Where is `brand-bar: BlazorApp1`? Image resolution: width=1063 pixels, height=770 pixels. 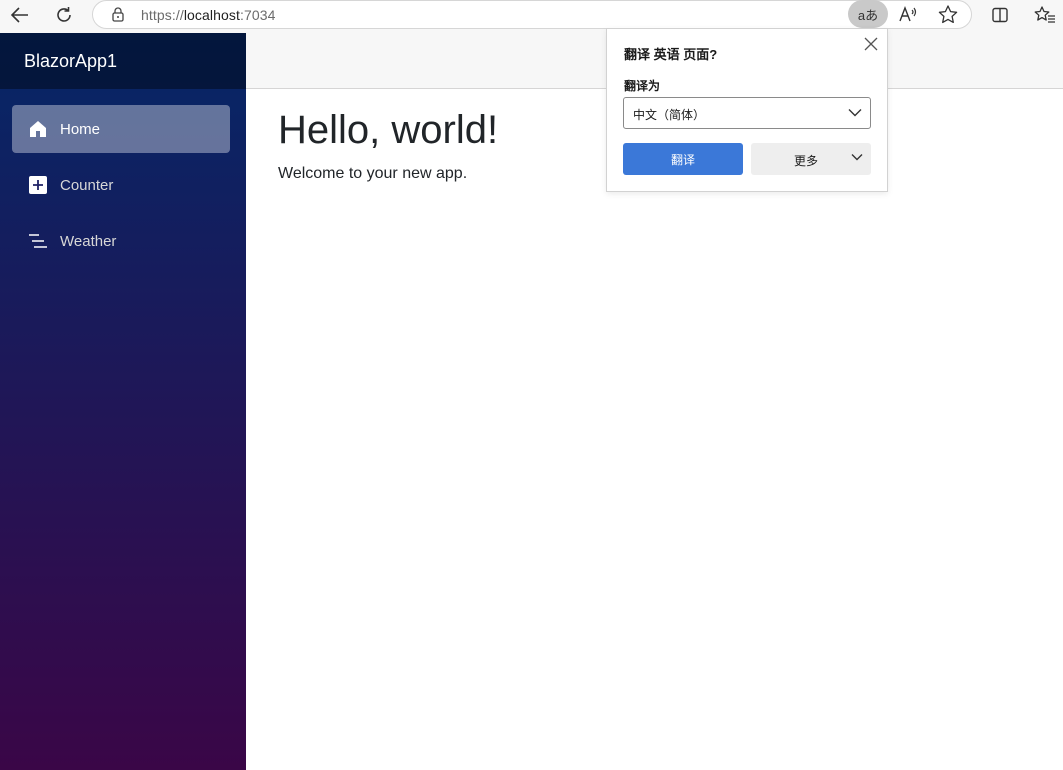 brand-bar: BlazorApp1 is located at coordinates (123, 61).